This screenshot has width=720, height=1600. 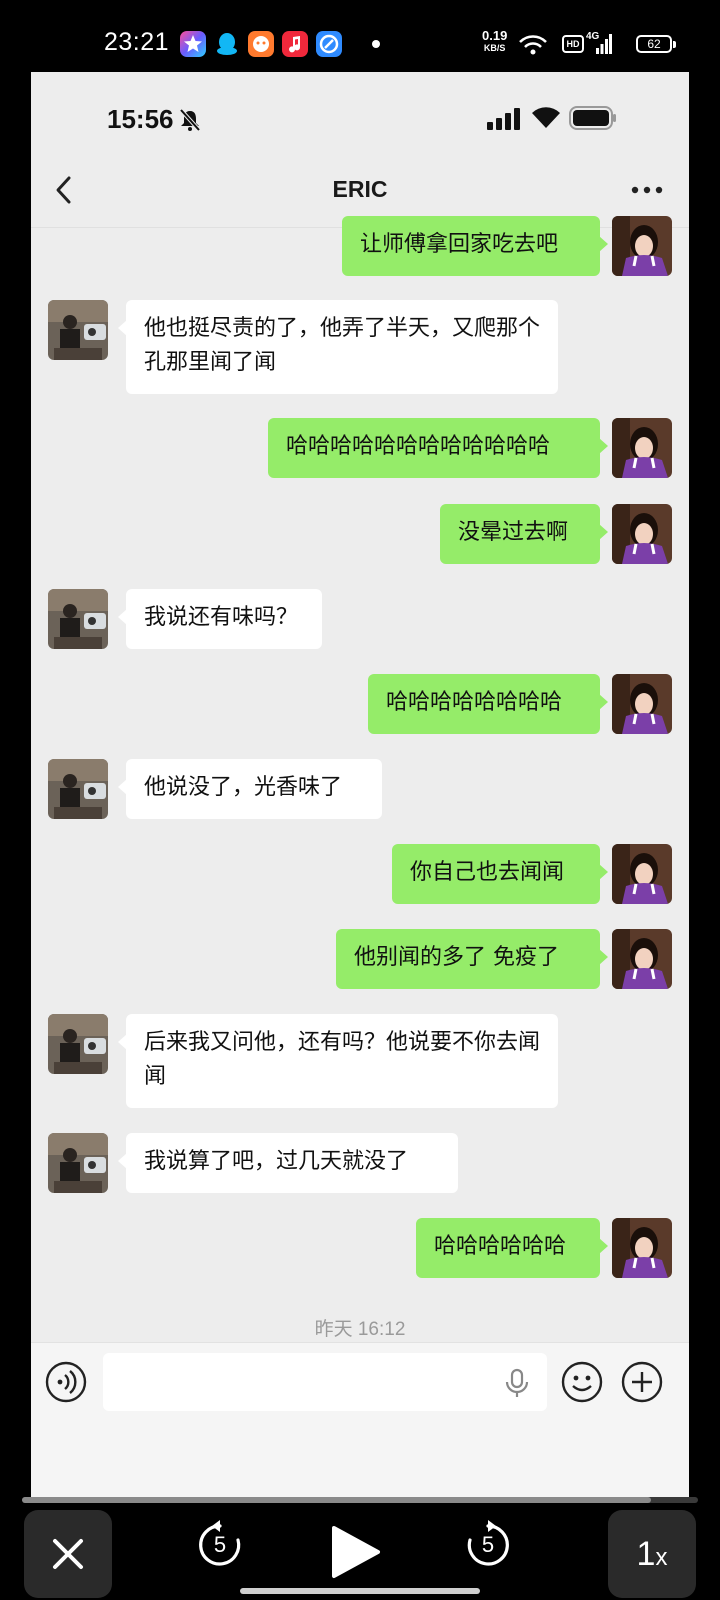 What do you see at coordinates (494, 48) in the screenshot?
I see `network-speed-unit: KB/S` at bounding box center [494, 48].